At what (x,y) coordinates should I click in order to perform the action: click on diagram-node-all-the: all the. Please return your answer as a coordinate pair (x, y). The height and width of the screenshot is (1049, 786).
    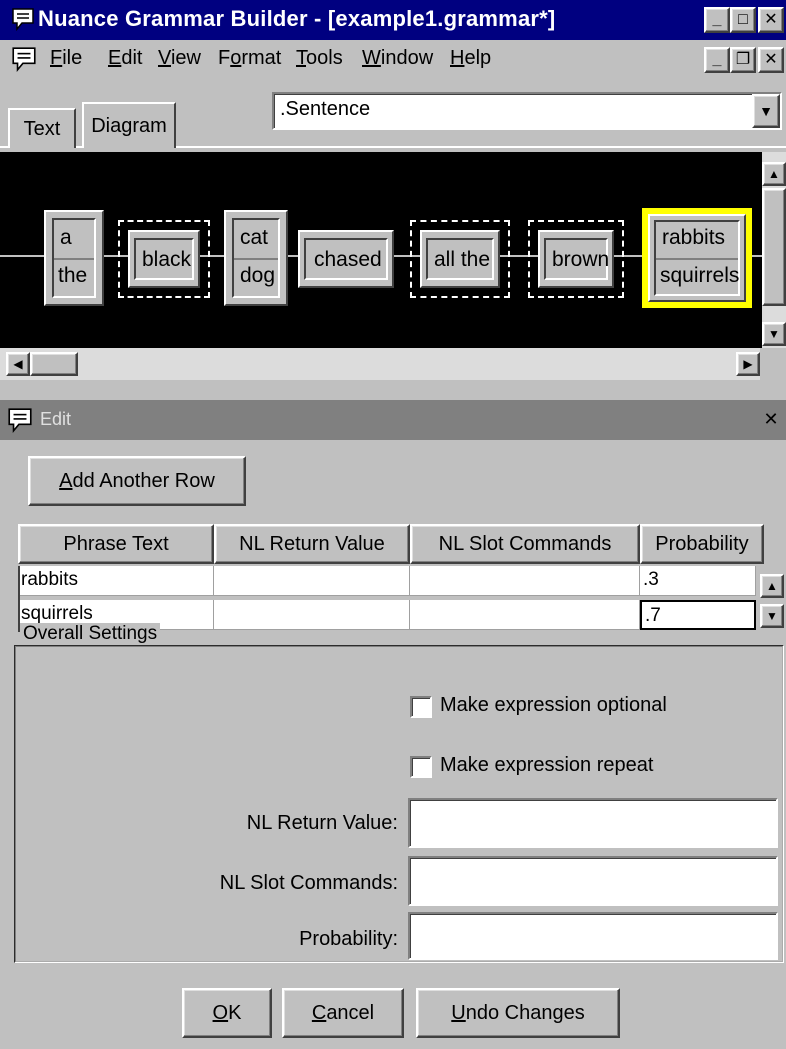
    Looking at the image, I should click on (460, 259).